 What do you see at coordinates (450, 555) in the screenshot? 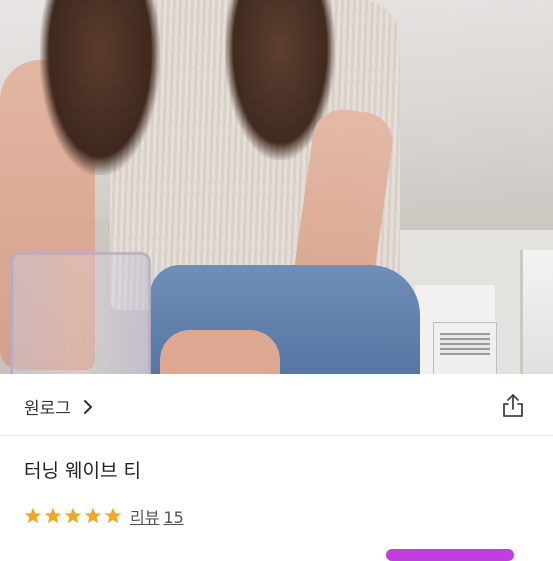
I see `bottom-action-pill` at bounding box center [450, 555].